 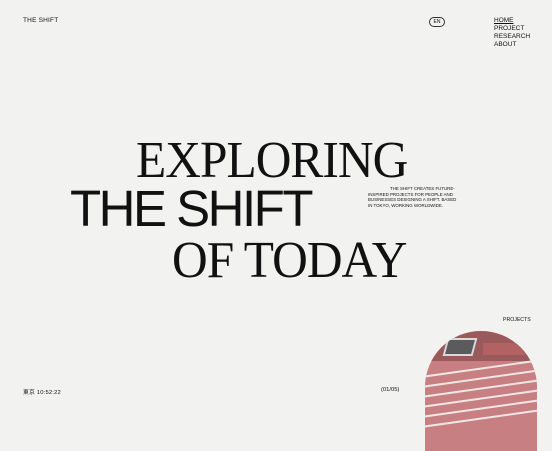 I want to click on nav-item-research: RESEARCH, so click(x=512, y=37).